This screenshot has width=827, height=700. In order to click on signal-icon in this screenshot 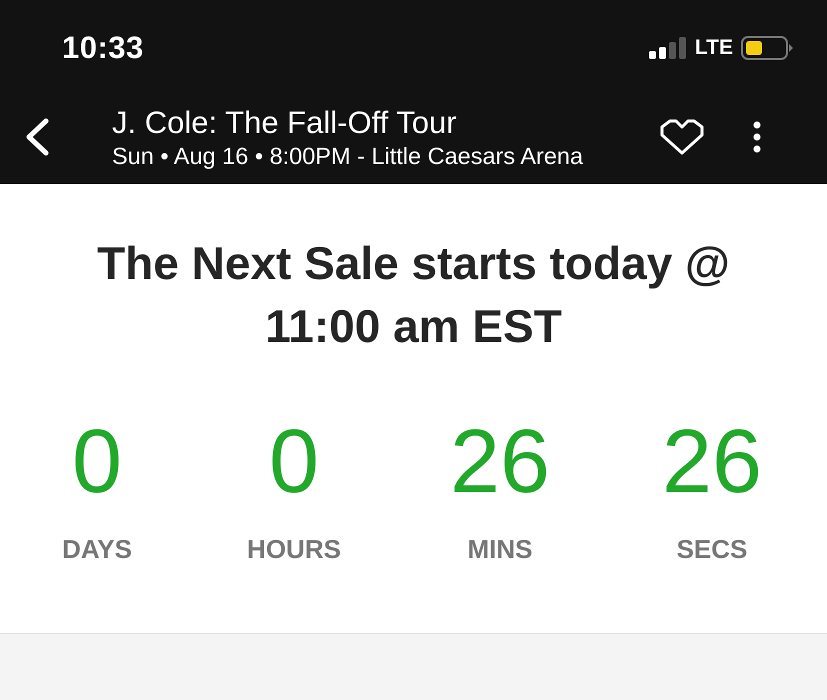, I will do `click(667, 48)`.